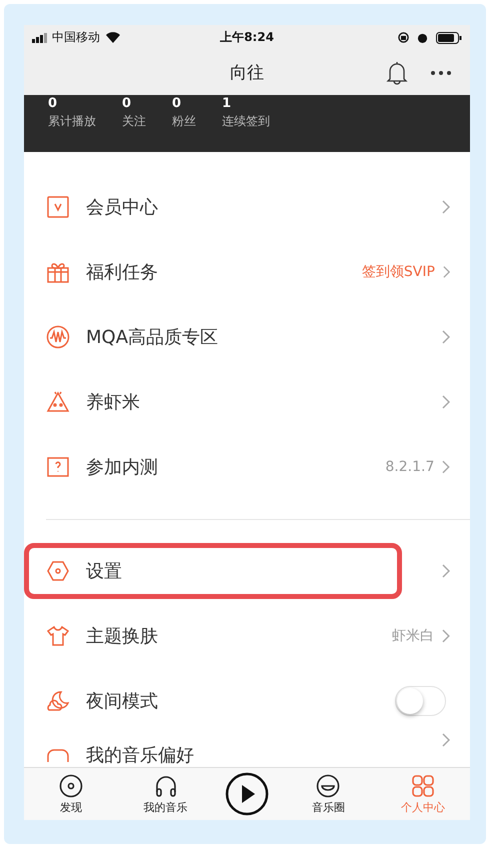 This screenshot has width=490, height=848. I want to click on more-icon, so click(441, 73).